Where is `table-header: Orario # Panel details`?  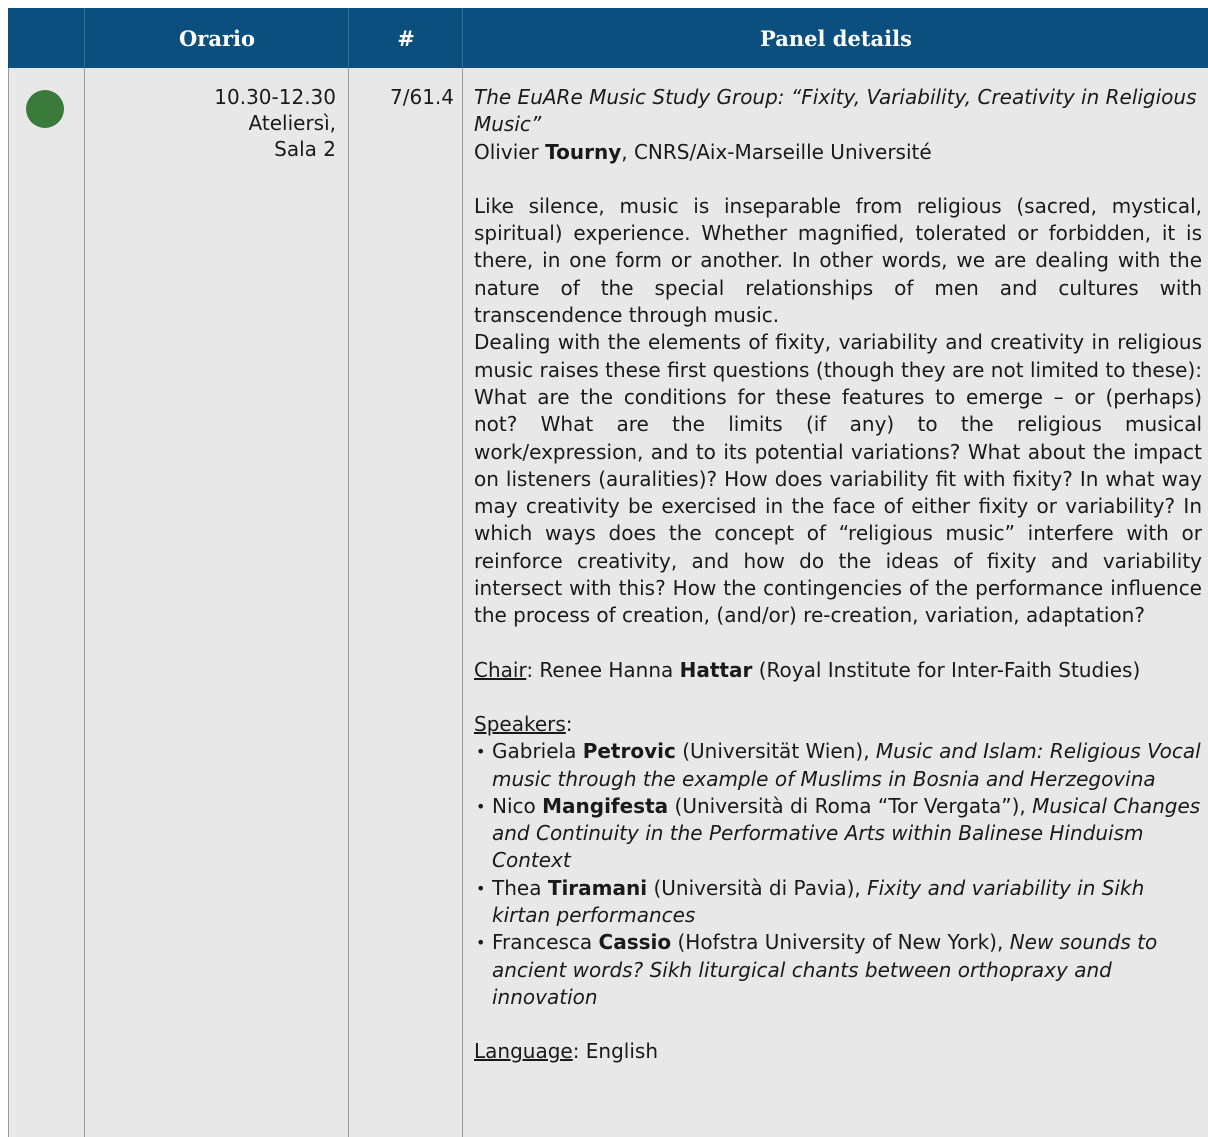 table-header: Orario # Panel details is located at coordinates (608, 38).